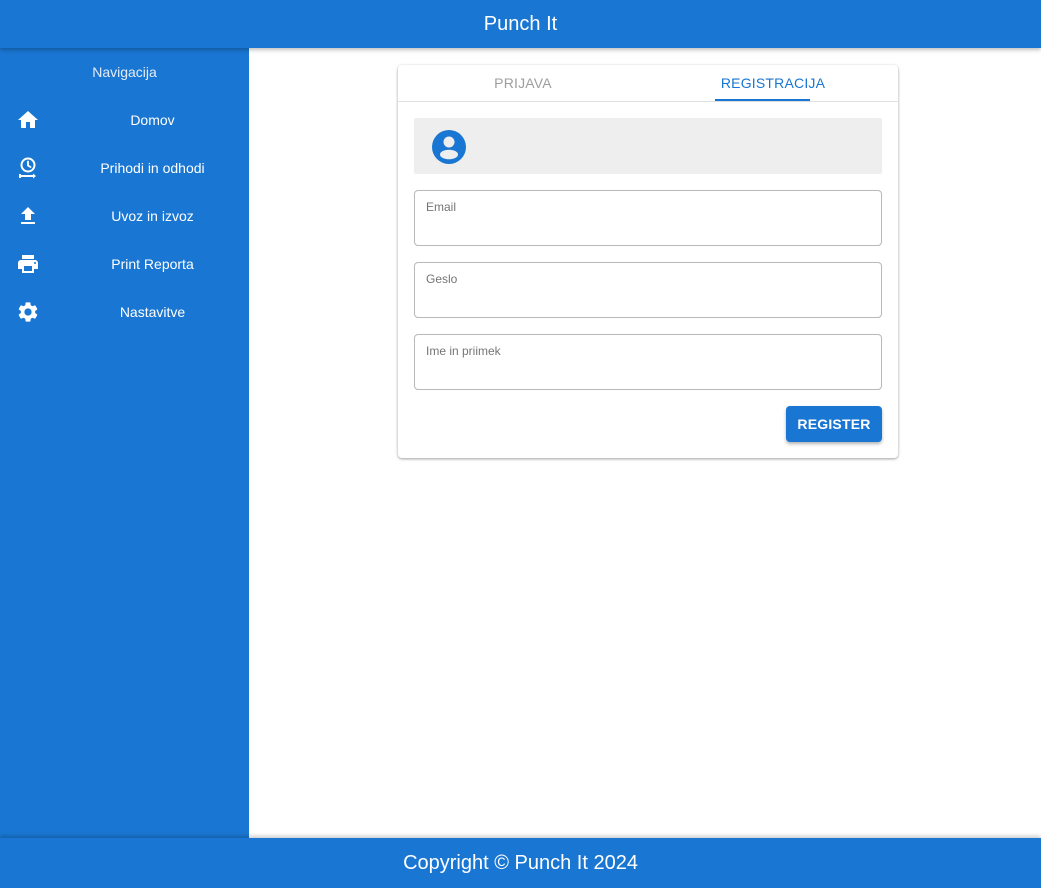  What do you see at coordinates (441, 207) in the screenshot?
I see `email-label: Email` at bounding box center [441, 207].